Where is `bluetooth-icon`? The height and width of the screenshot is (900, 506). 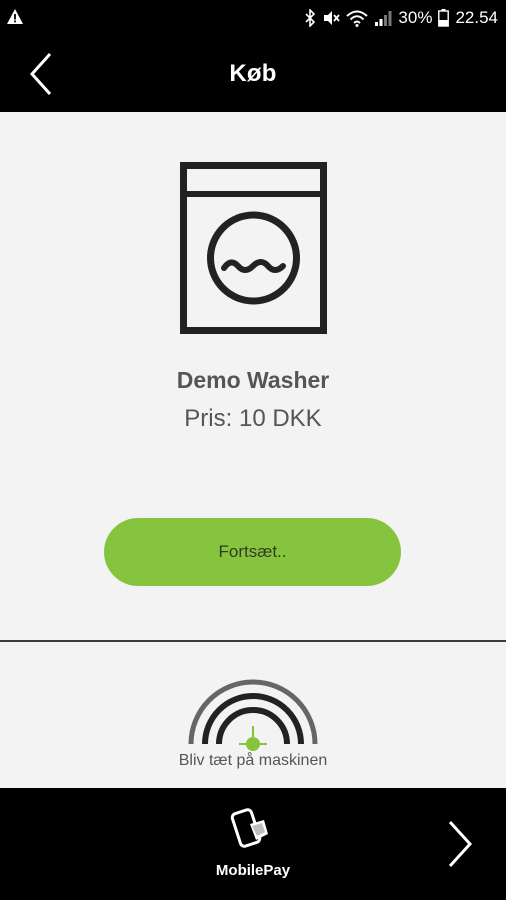 bluetooth-icon is located at coordinates (310, 18).